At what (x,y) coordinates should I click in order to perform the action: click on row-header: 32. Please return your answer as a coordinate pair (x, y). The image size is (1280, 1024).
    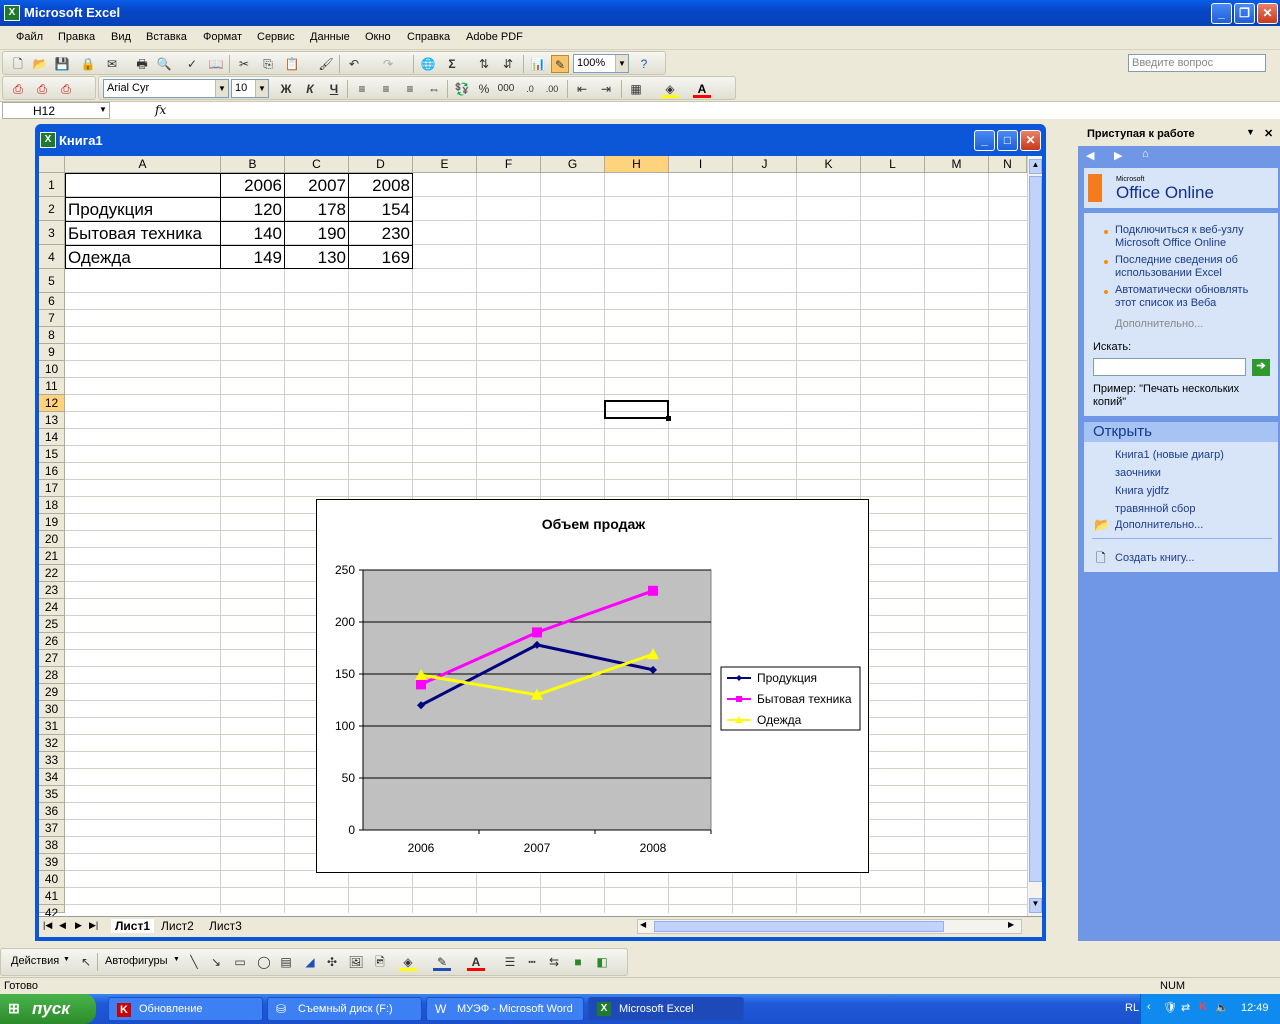
    Looking at the image, I should click on (52, 743).